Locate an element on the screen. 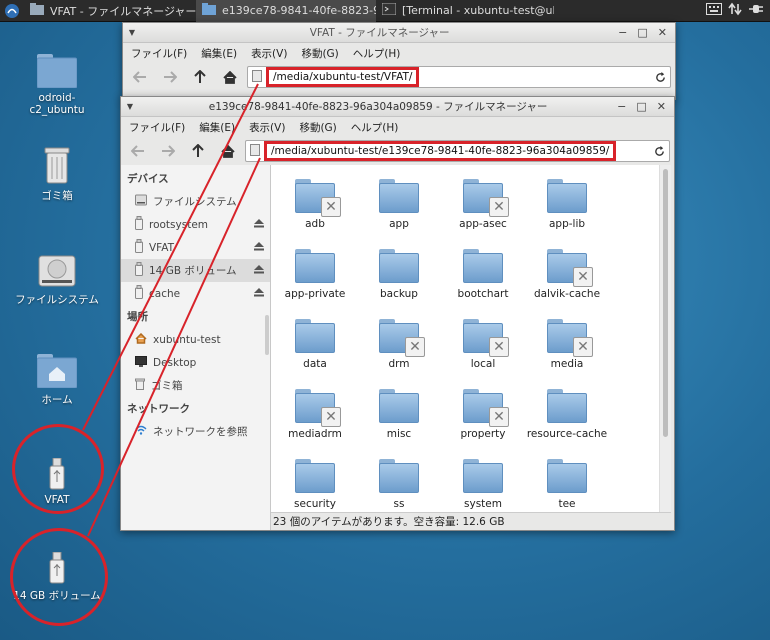 The image size is (770, 640). folder-item: ✕ app-asec is located at coordinates (483, 208).